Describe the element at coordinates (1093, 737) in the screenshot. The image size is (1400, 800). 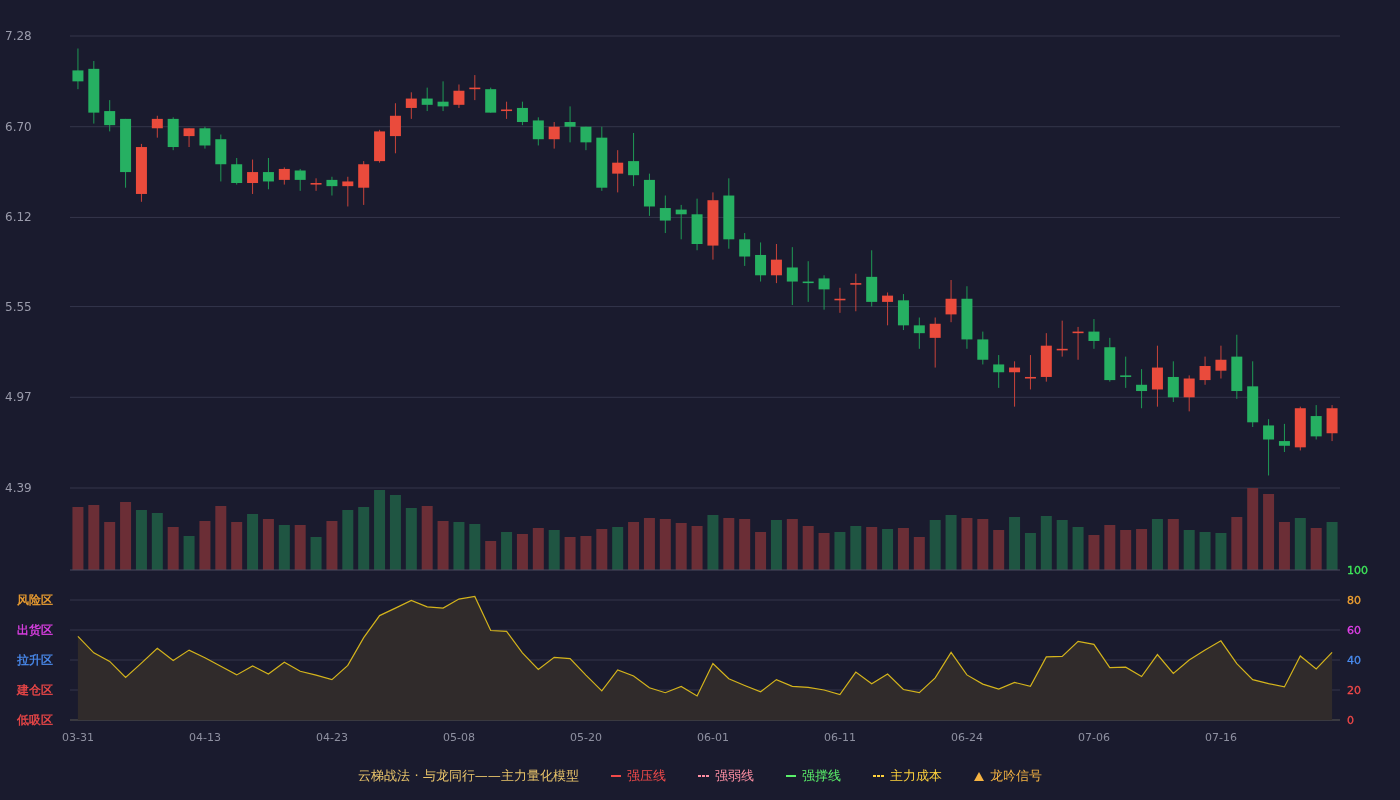
I see `date-tick-label: 07-06` at that location.